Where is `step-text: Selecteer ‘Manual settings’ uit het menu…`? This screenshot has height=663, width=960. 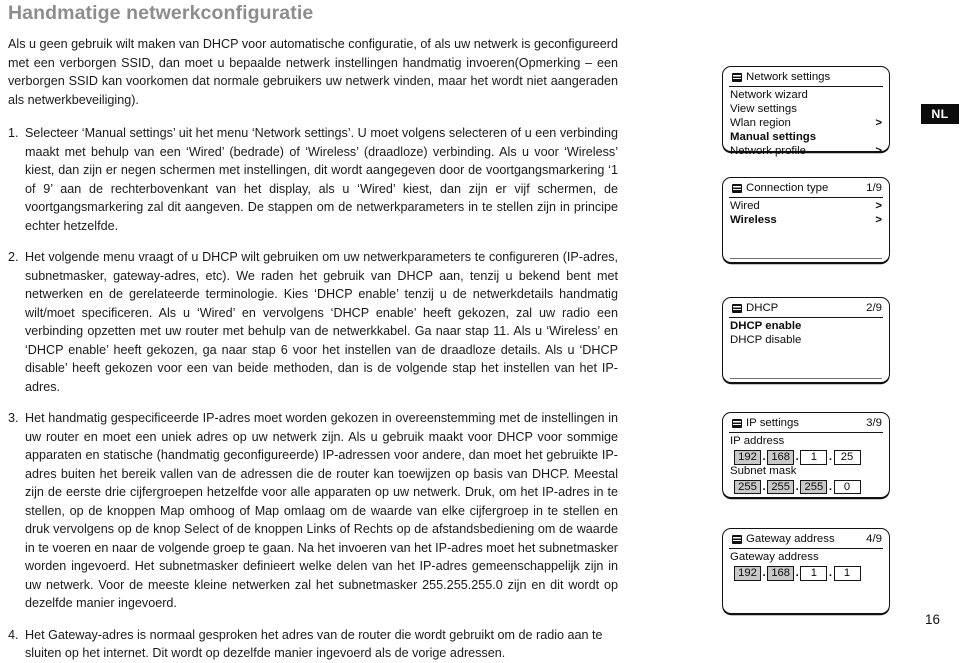
step-text: Selecteer ‘Manual settings’ uit het menu… is located at coordinates (321, 179).